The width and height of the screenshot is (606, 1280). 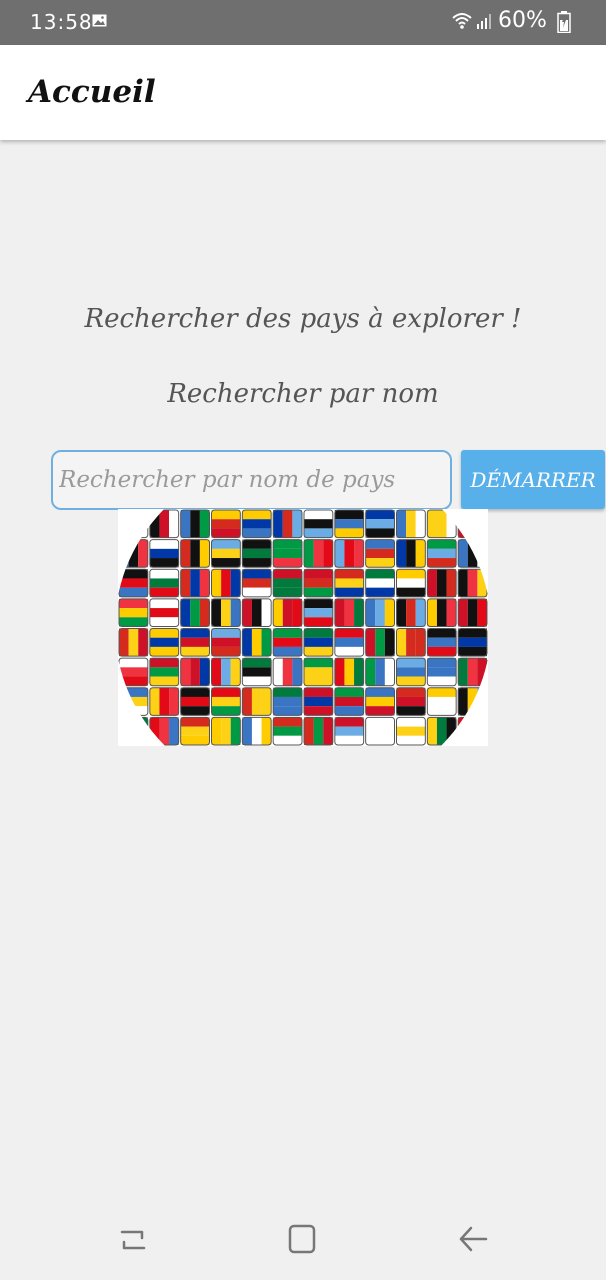 What do you see at coordinates (473, 1239) in the screenshot?
I see `back-icon` at bounding box center [473, 1239].